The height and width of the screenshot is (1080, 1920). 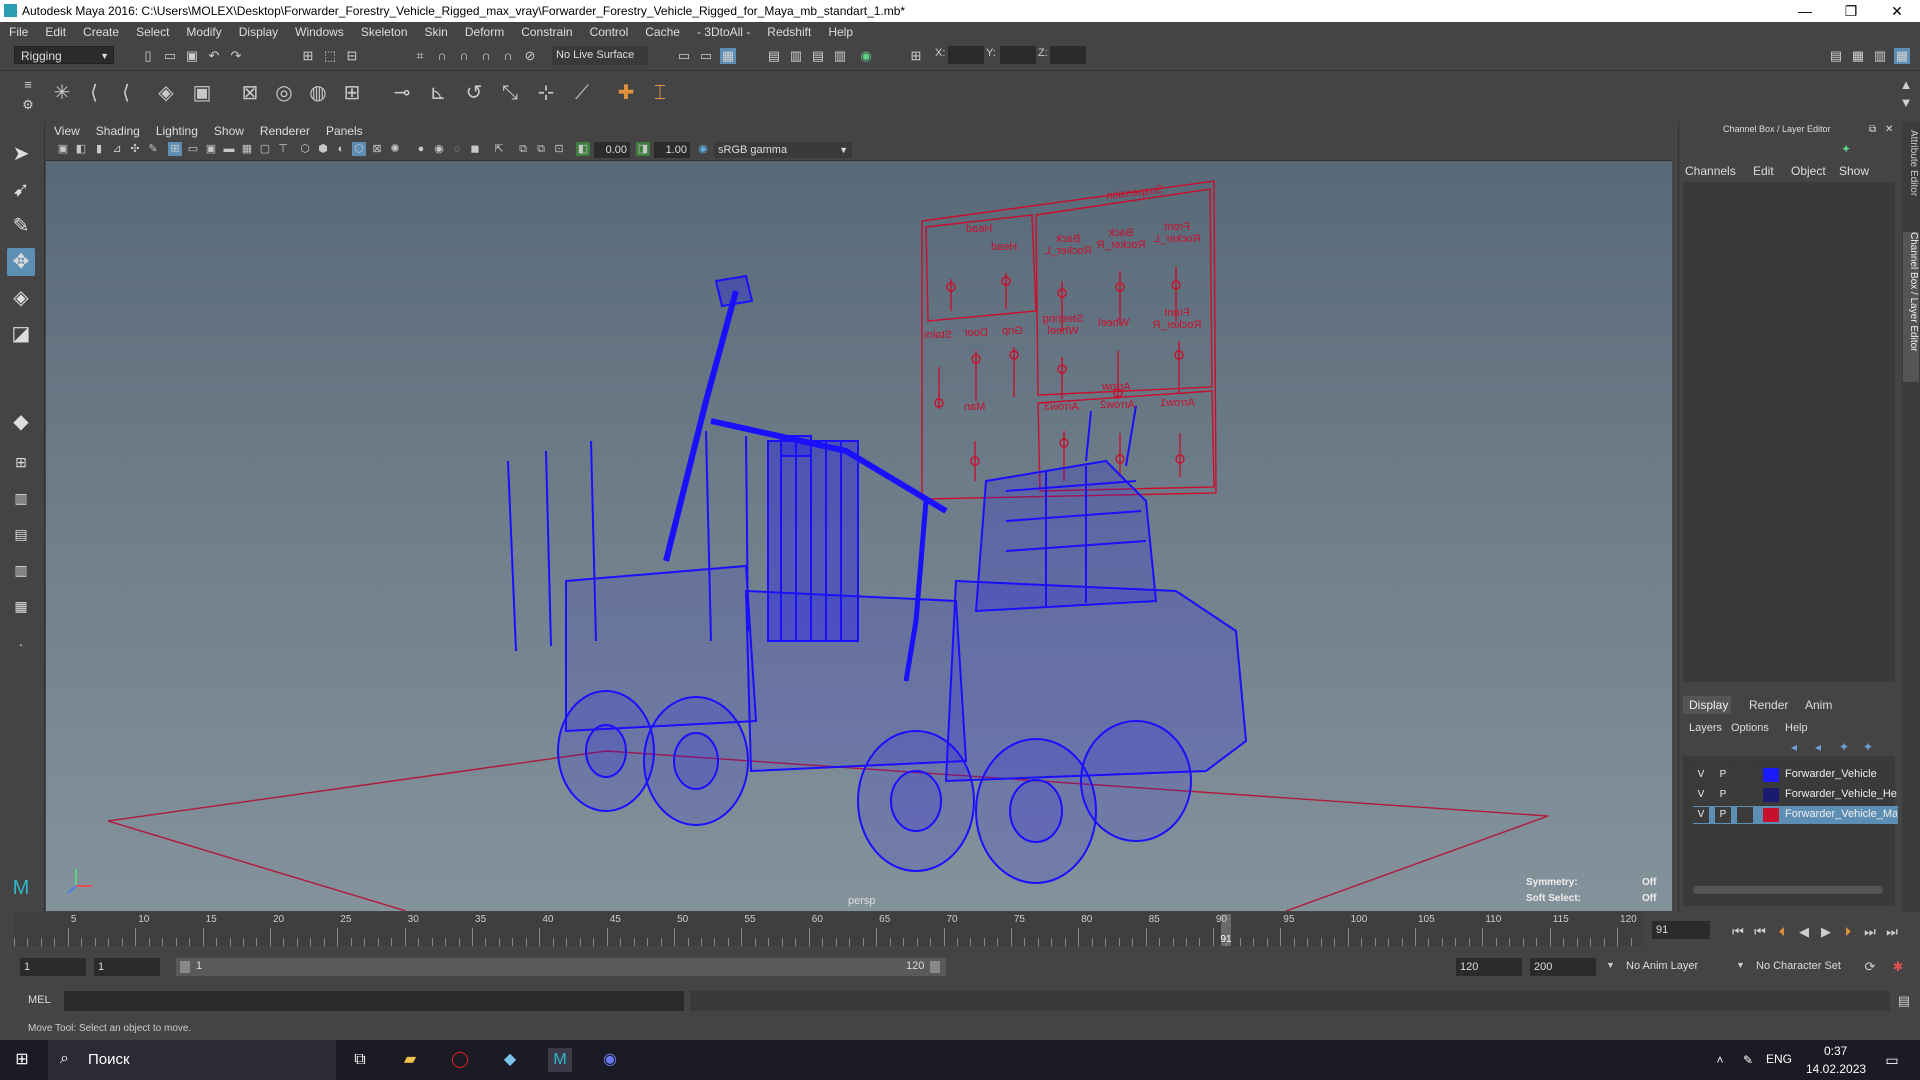 What do you see at coordinates (21, 534) in the screenshot?
I see `persp-graph-layout-icon: ▤` at bounding box center [21, 534].